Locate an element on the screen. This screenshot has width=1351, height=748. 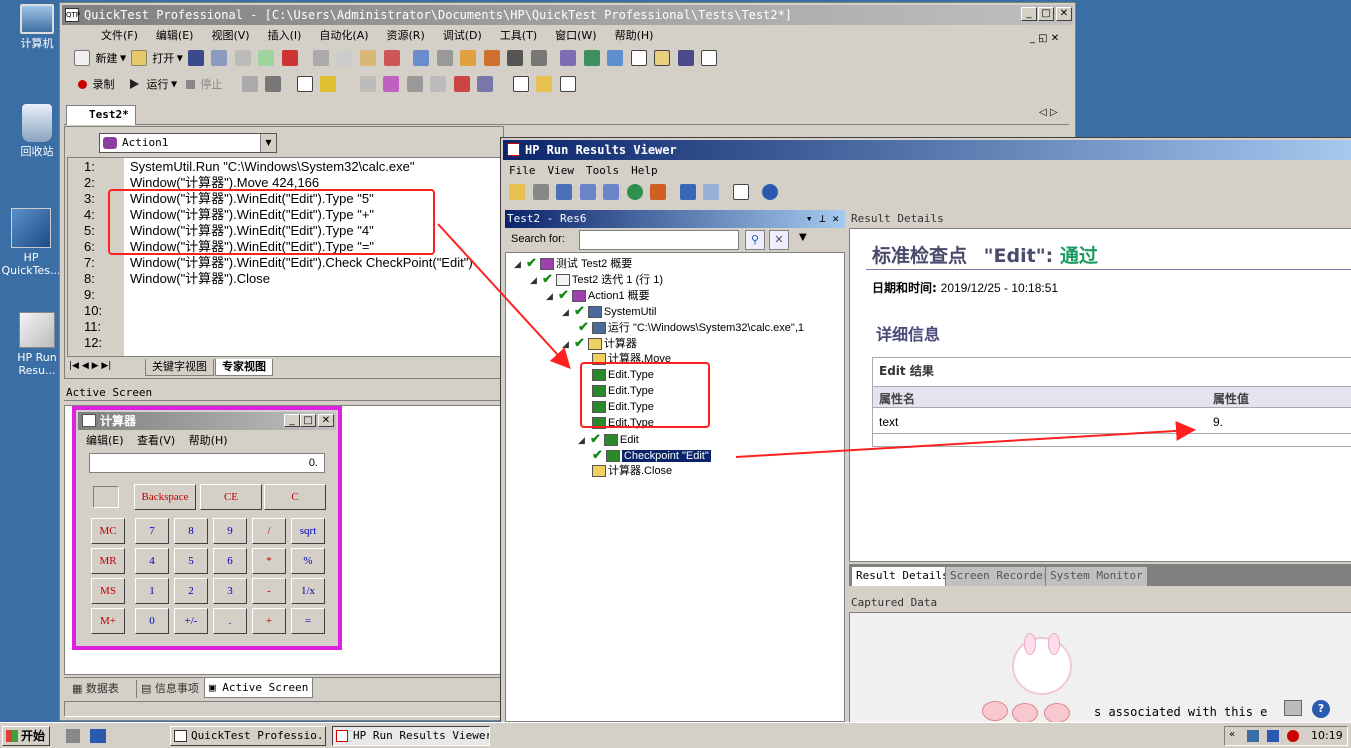
quick-launch-icon is located at coordinates (73, 736).